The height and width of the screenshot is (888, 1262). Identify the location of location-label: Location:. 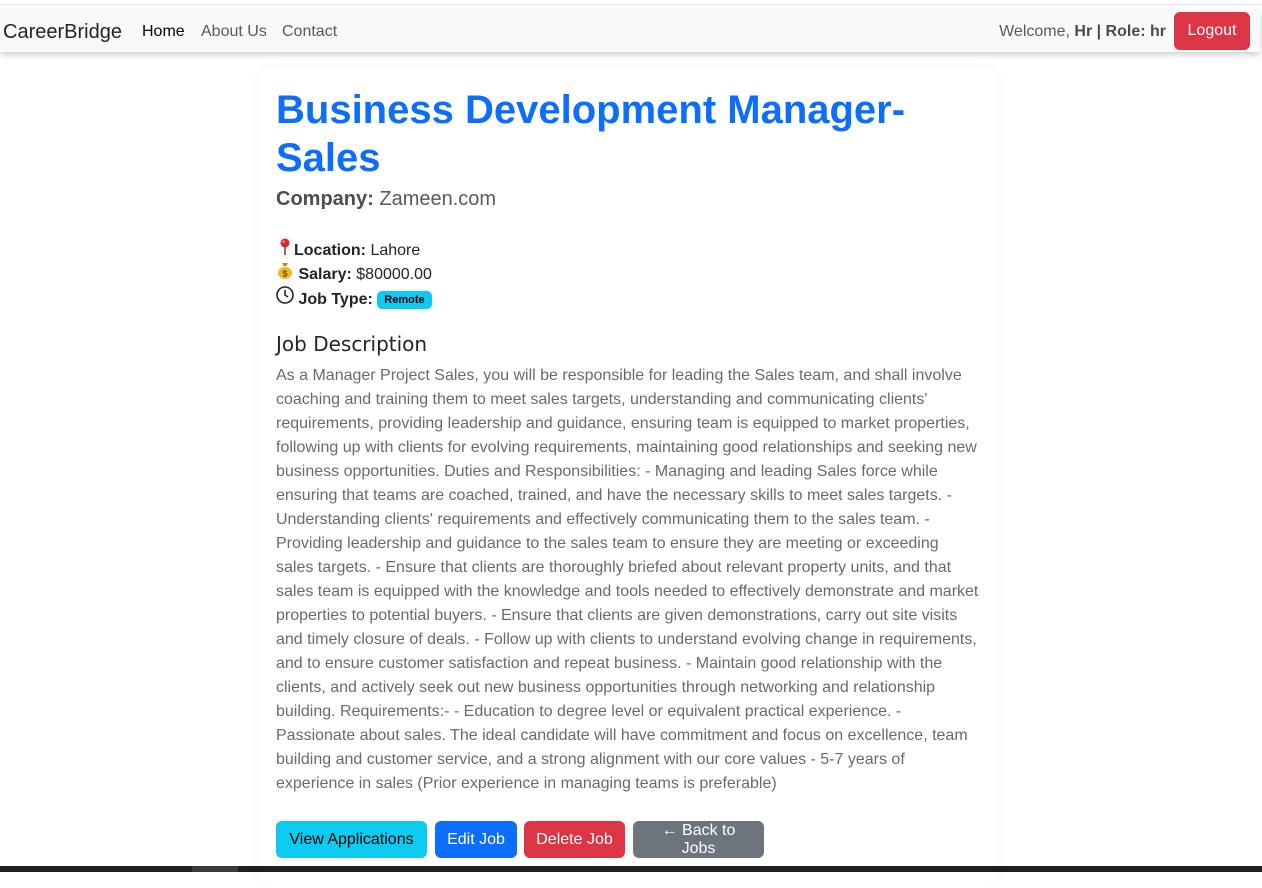
(330, 250).